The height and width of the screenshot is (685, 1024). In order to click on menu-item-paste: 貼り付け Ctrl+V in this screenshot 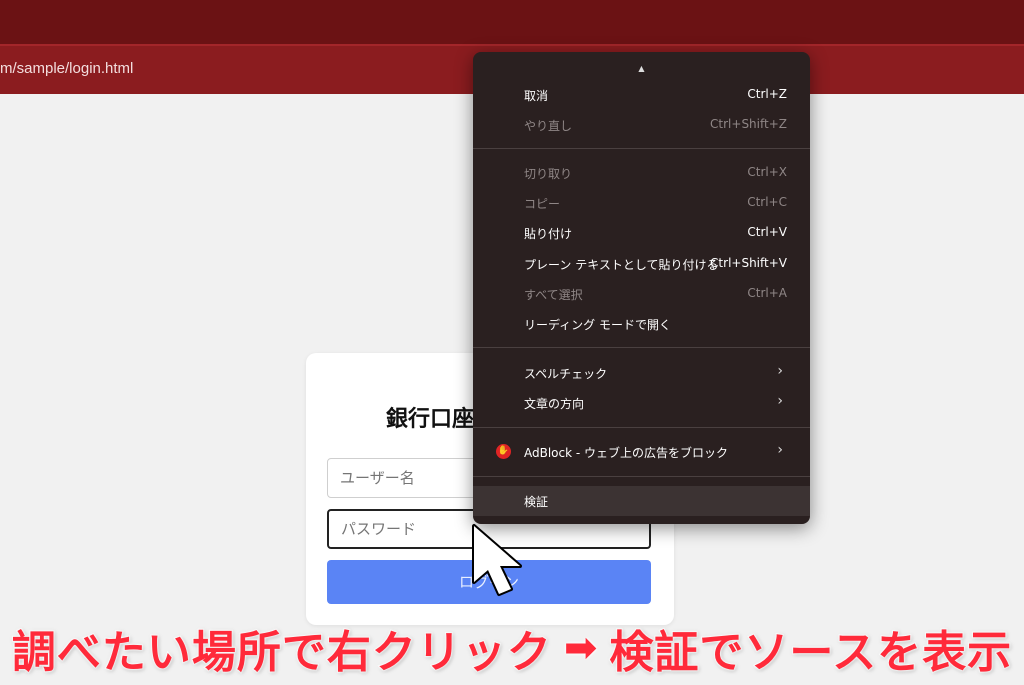, I will do `click(641, 233)`.